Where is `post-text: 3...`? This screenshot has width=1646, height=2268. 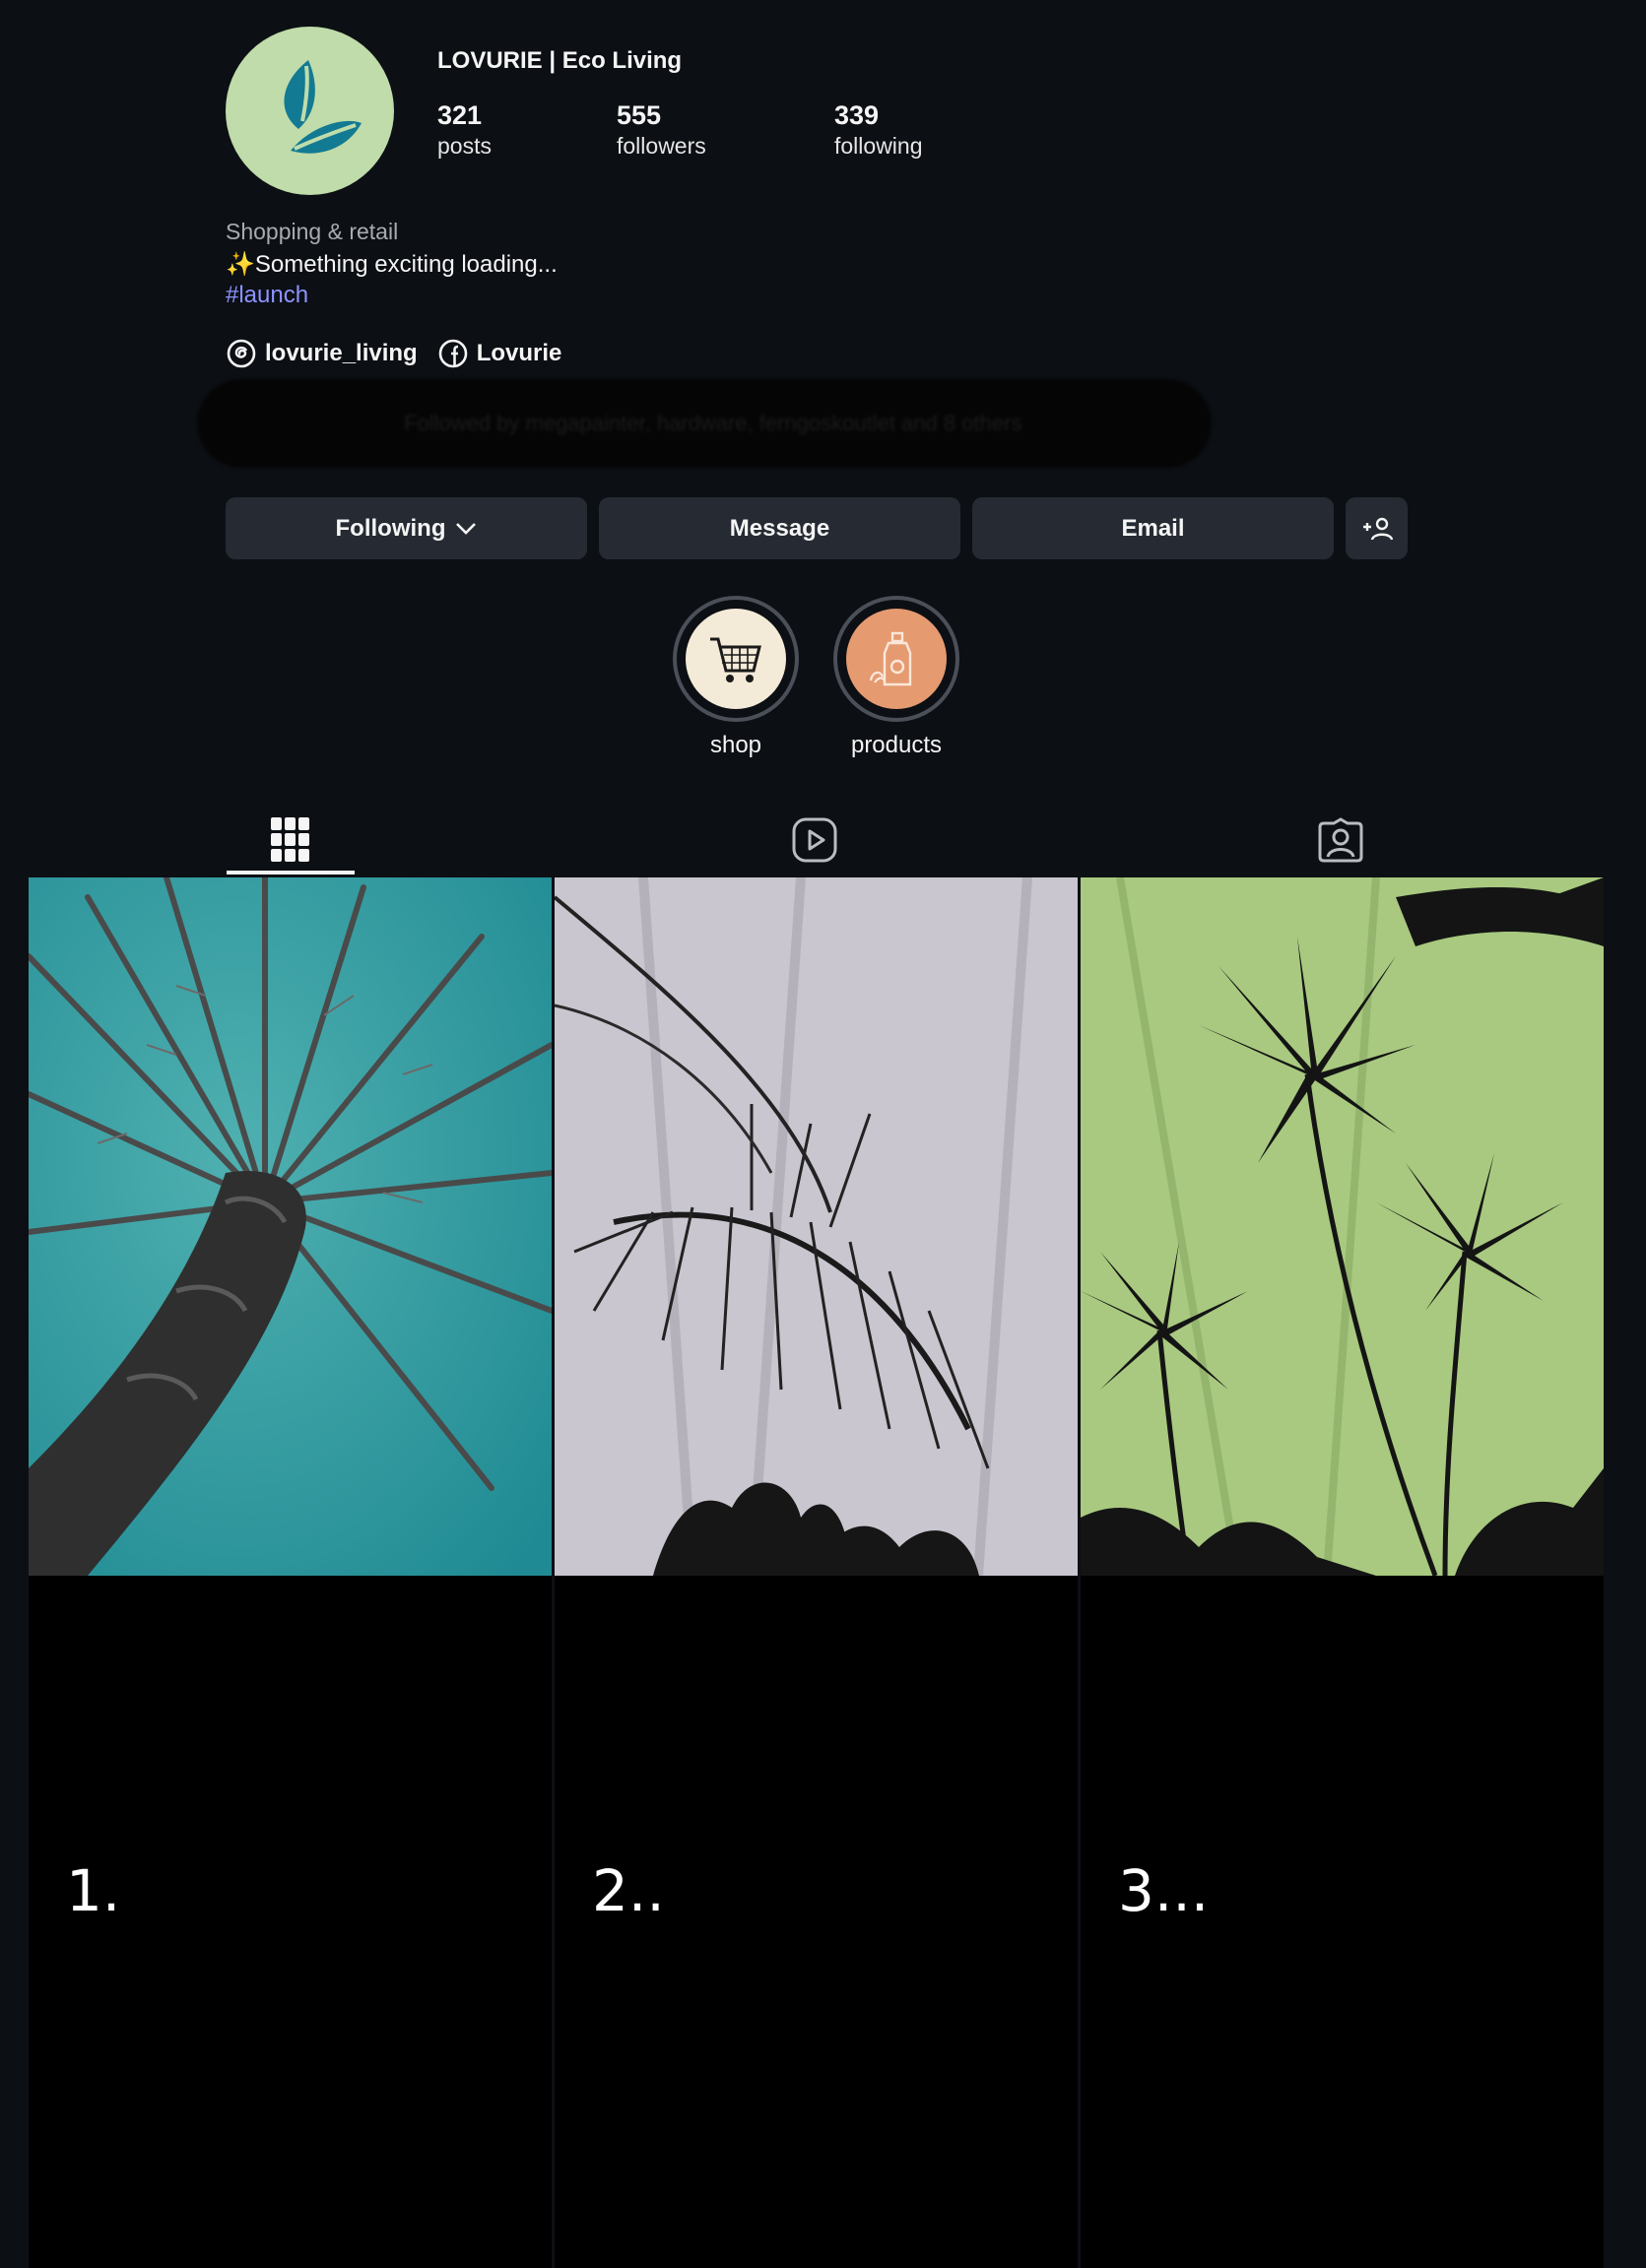 post-text: 3... is located at coordinates (1164, 1890).